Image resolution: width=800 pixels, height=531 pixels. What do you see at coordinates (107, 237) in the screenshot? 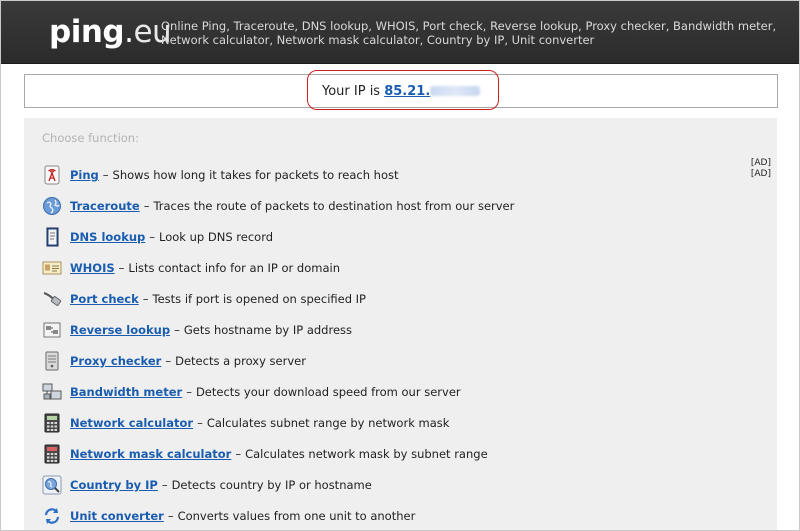
I see `dns-lookup-link: DNS lookup` at bounding box center [107, 237].